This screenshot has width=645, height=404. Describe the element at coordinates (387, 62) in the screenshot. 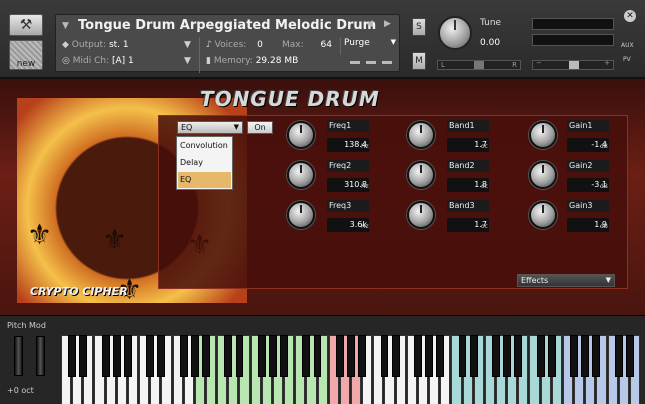

I see `purge-indicator` at that location.